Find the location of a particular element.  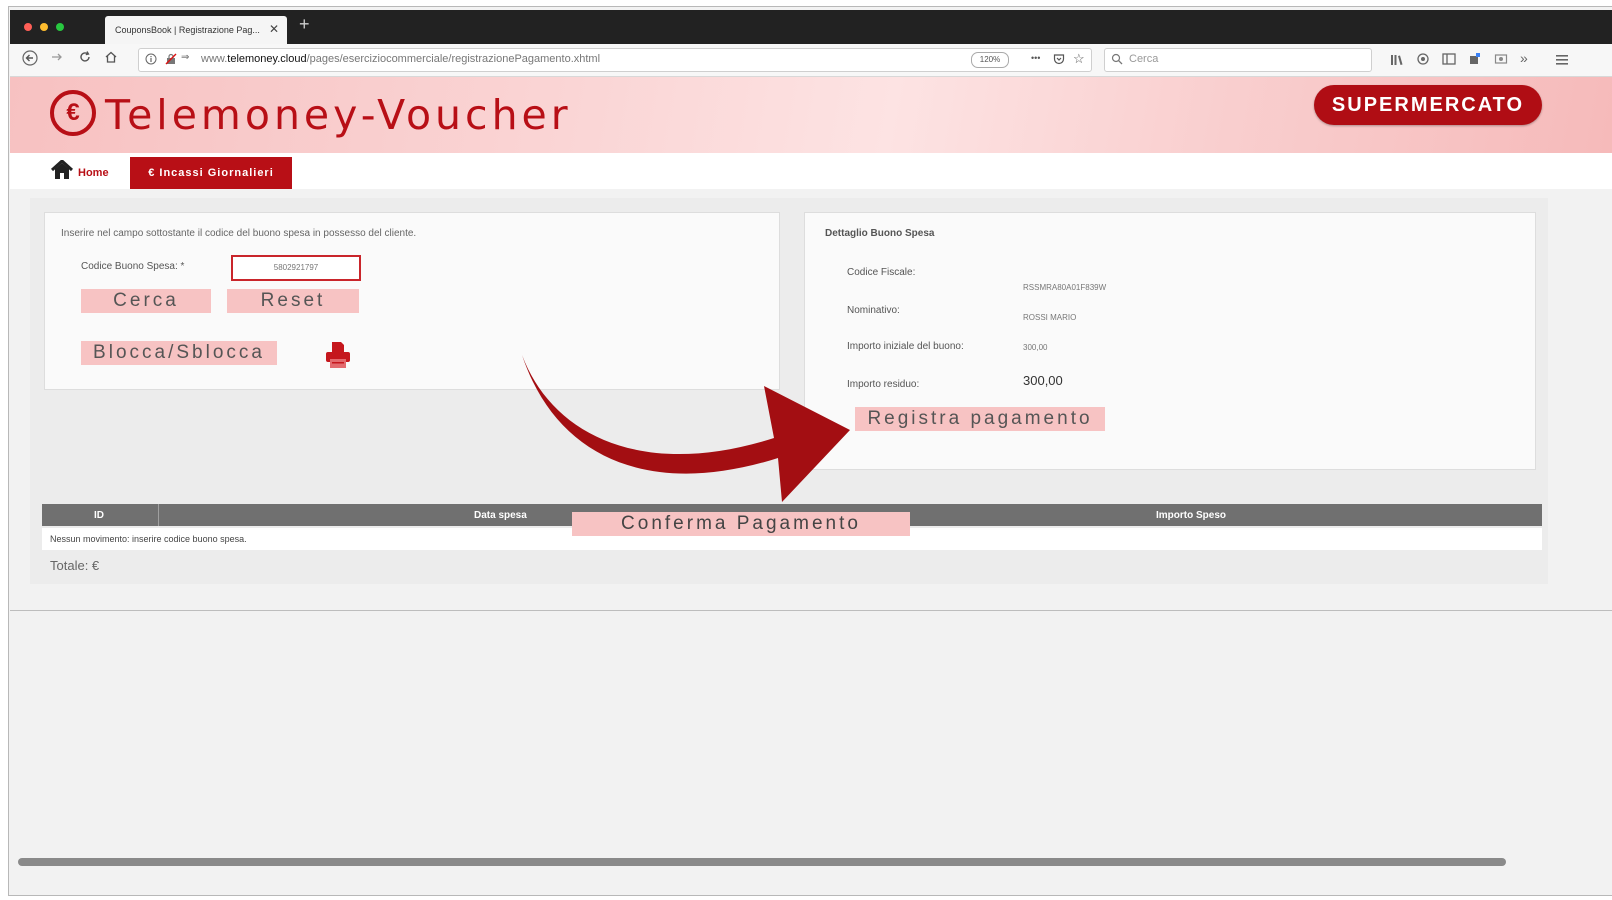

horizontal-scrollbar is located at coordinates (762, 862).